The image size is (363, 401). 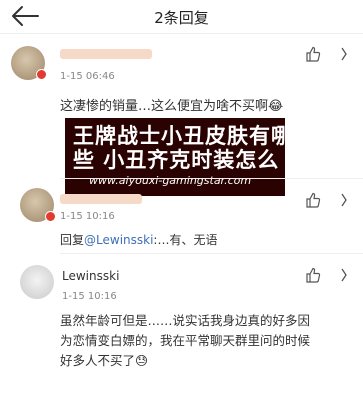 I want to click on banner-title: 王牌战士小丑皮肤有哪 些 小丑齐克时装怎么, so click(x=183, y=148).